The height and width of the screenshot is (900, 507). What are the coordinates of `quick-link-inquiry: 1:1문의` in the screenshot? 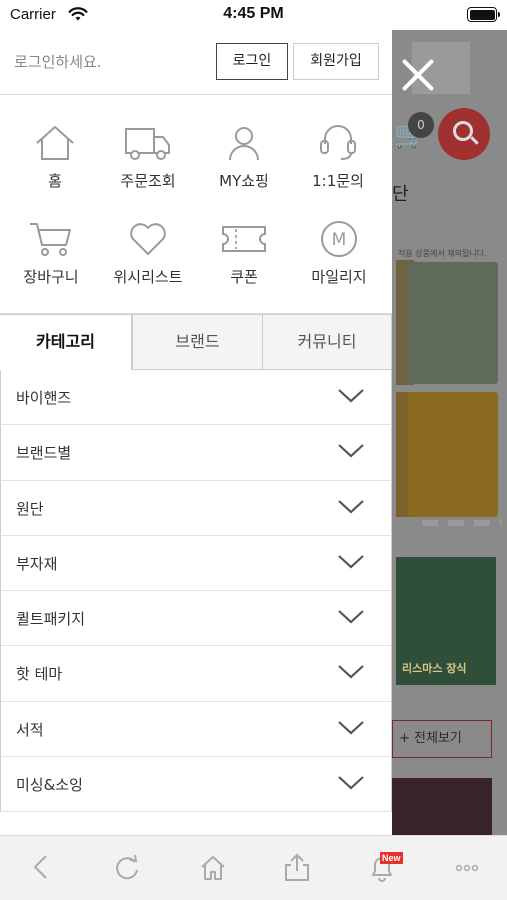 It's located at (338, 171).